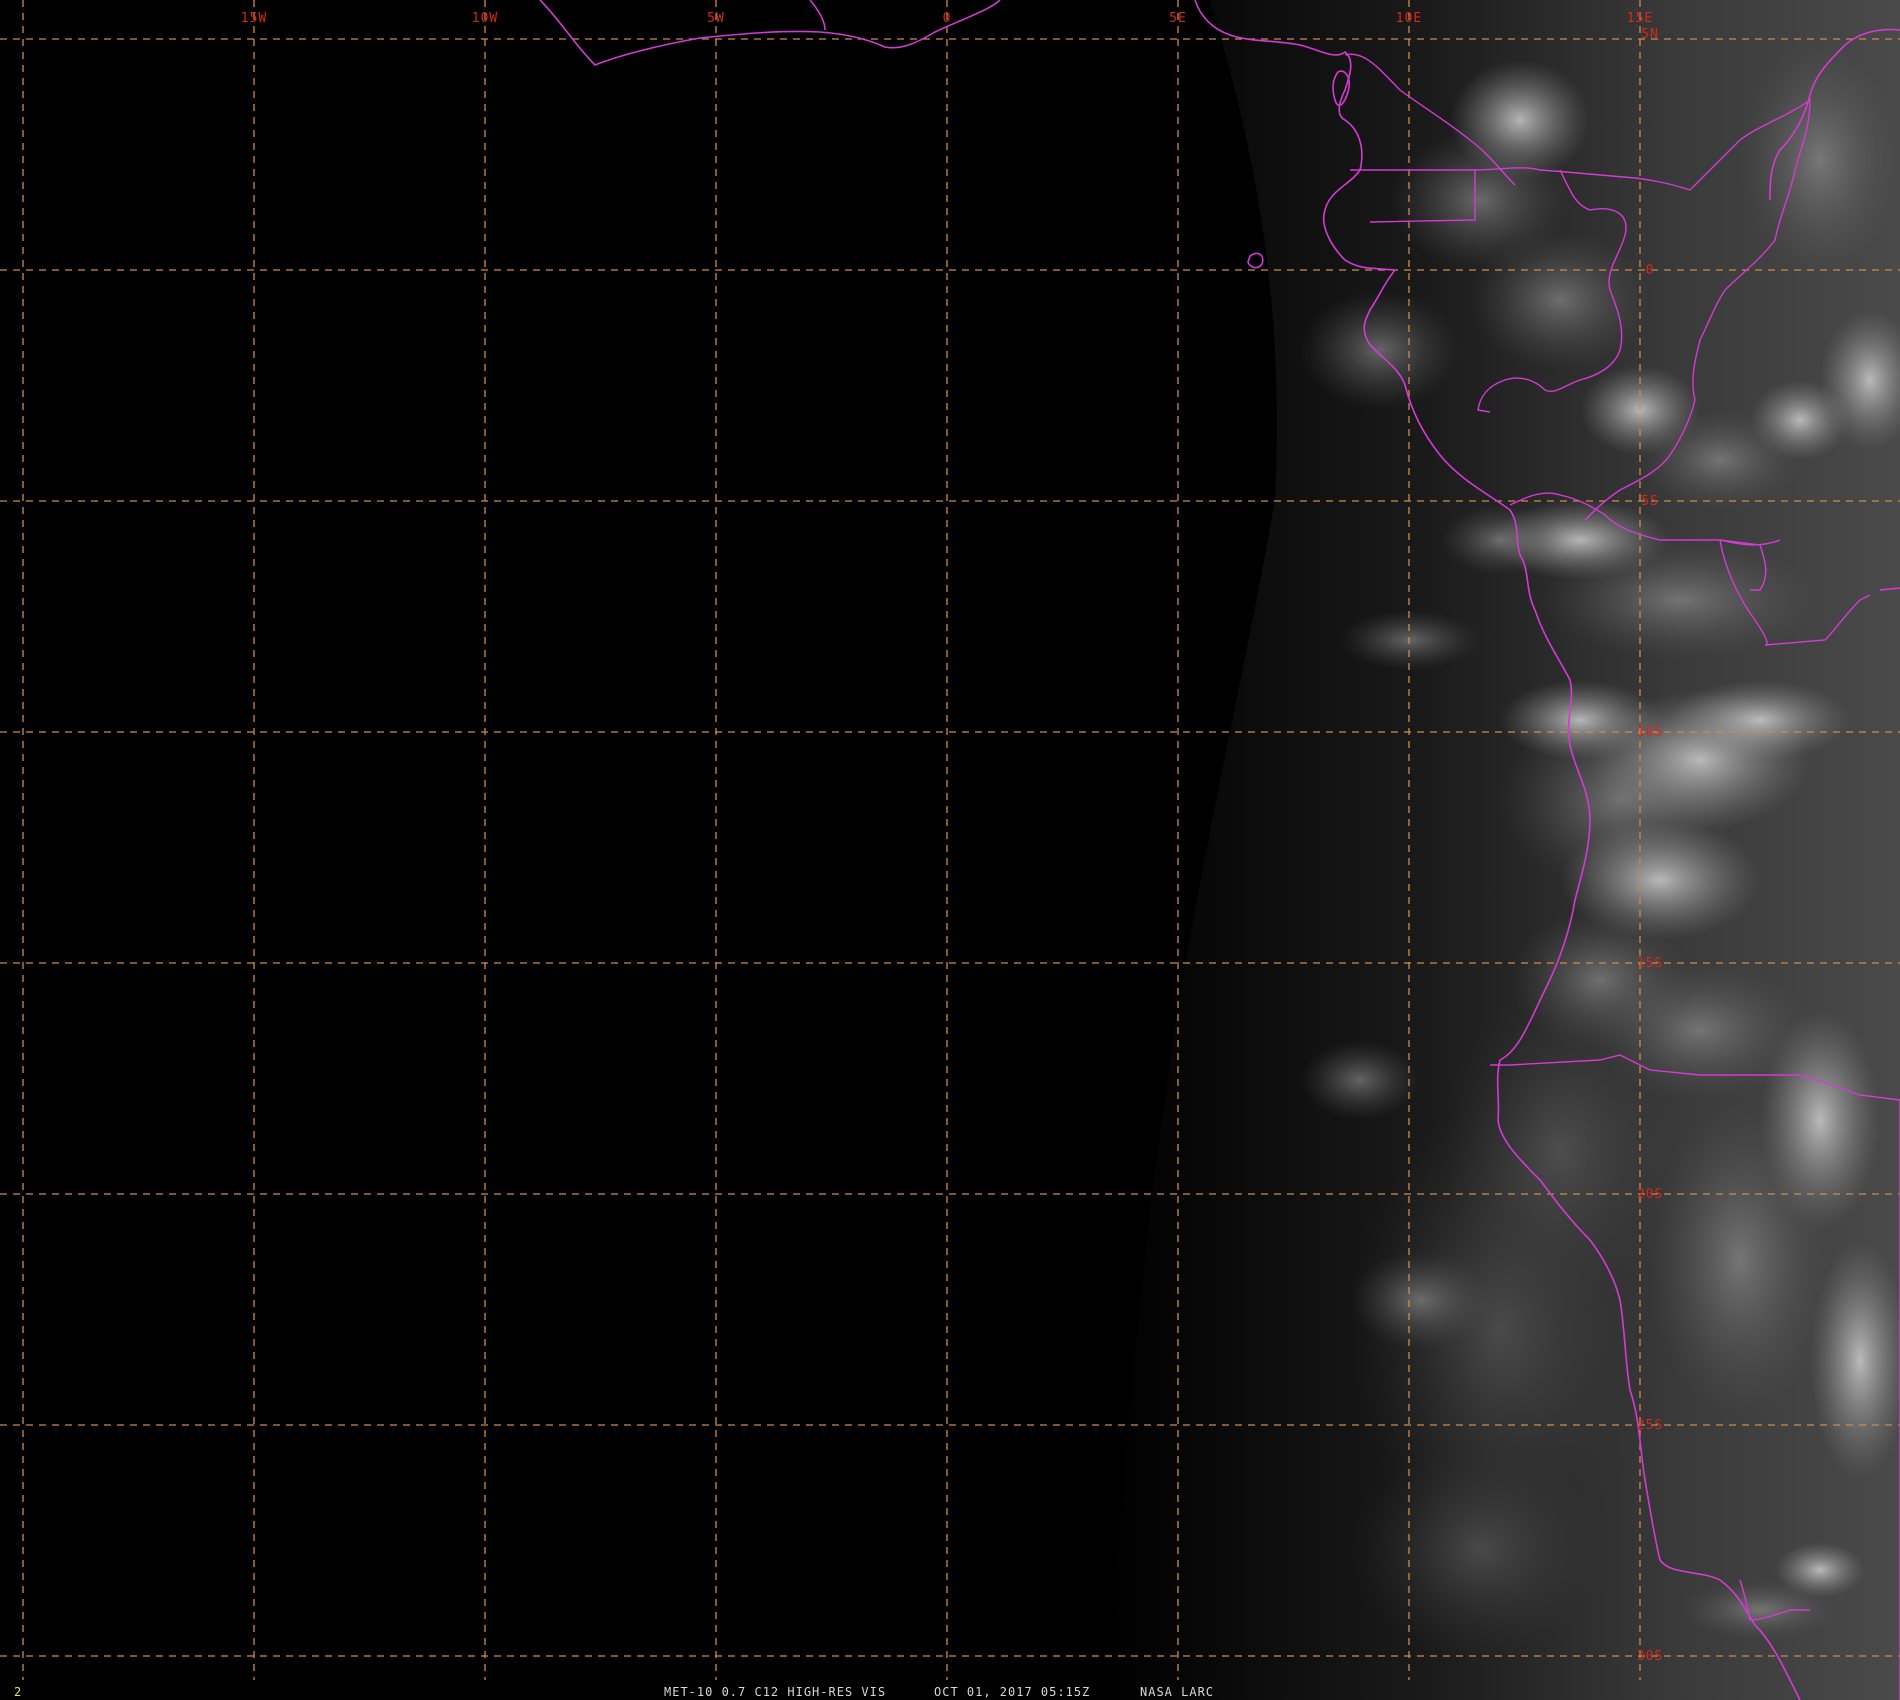  Describe the element at coordinates (485, 18) in the screenshot. I see `longitude-label: 10W` at that location.